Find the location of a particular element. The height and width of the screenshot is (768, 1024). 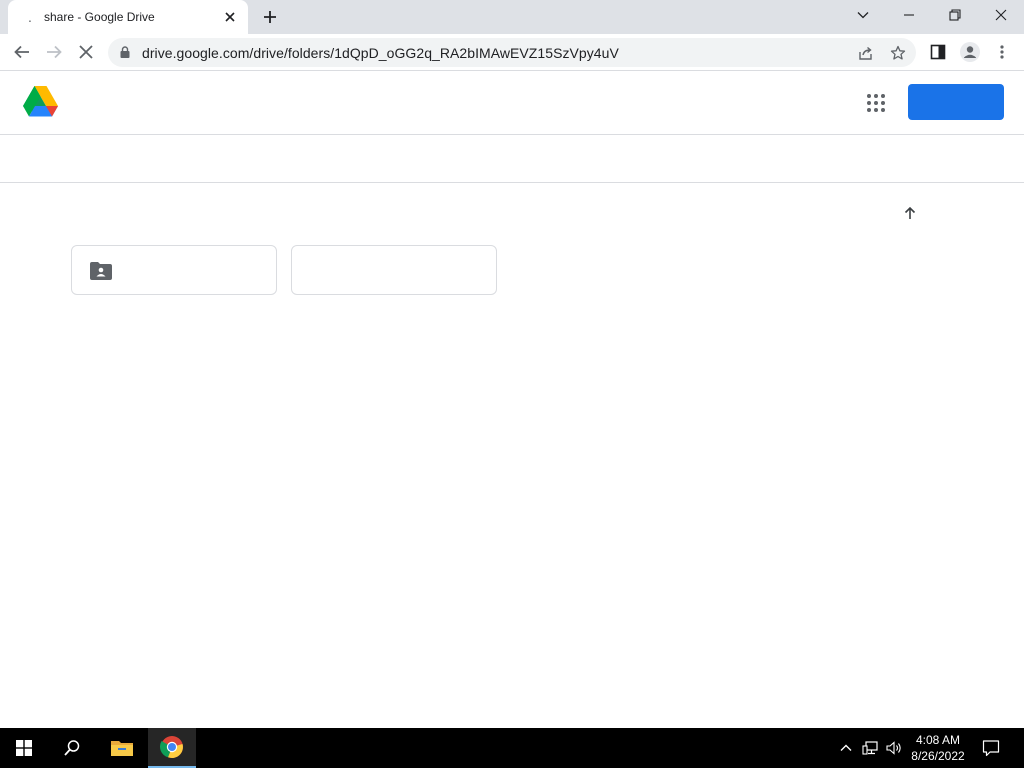

drive-toolbar is located at coordinates (512, 159).